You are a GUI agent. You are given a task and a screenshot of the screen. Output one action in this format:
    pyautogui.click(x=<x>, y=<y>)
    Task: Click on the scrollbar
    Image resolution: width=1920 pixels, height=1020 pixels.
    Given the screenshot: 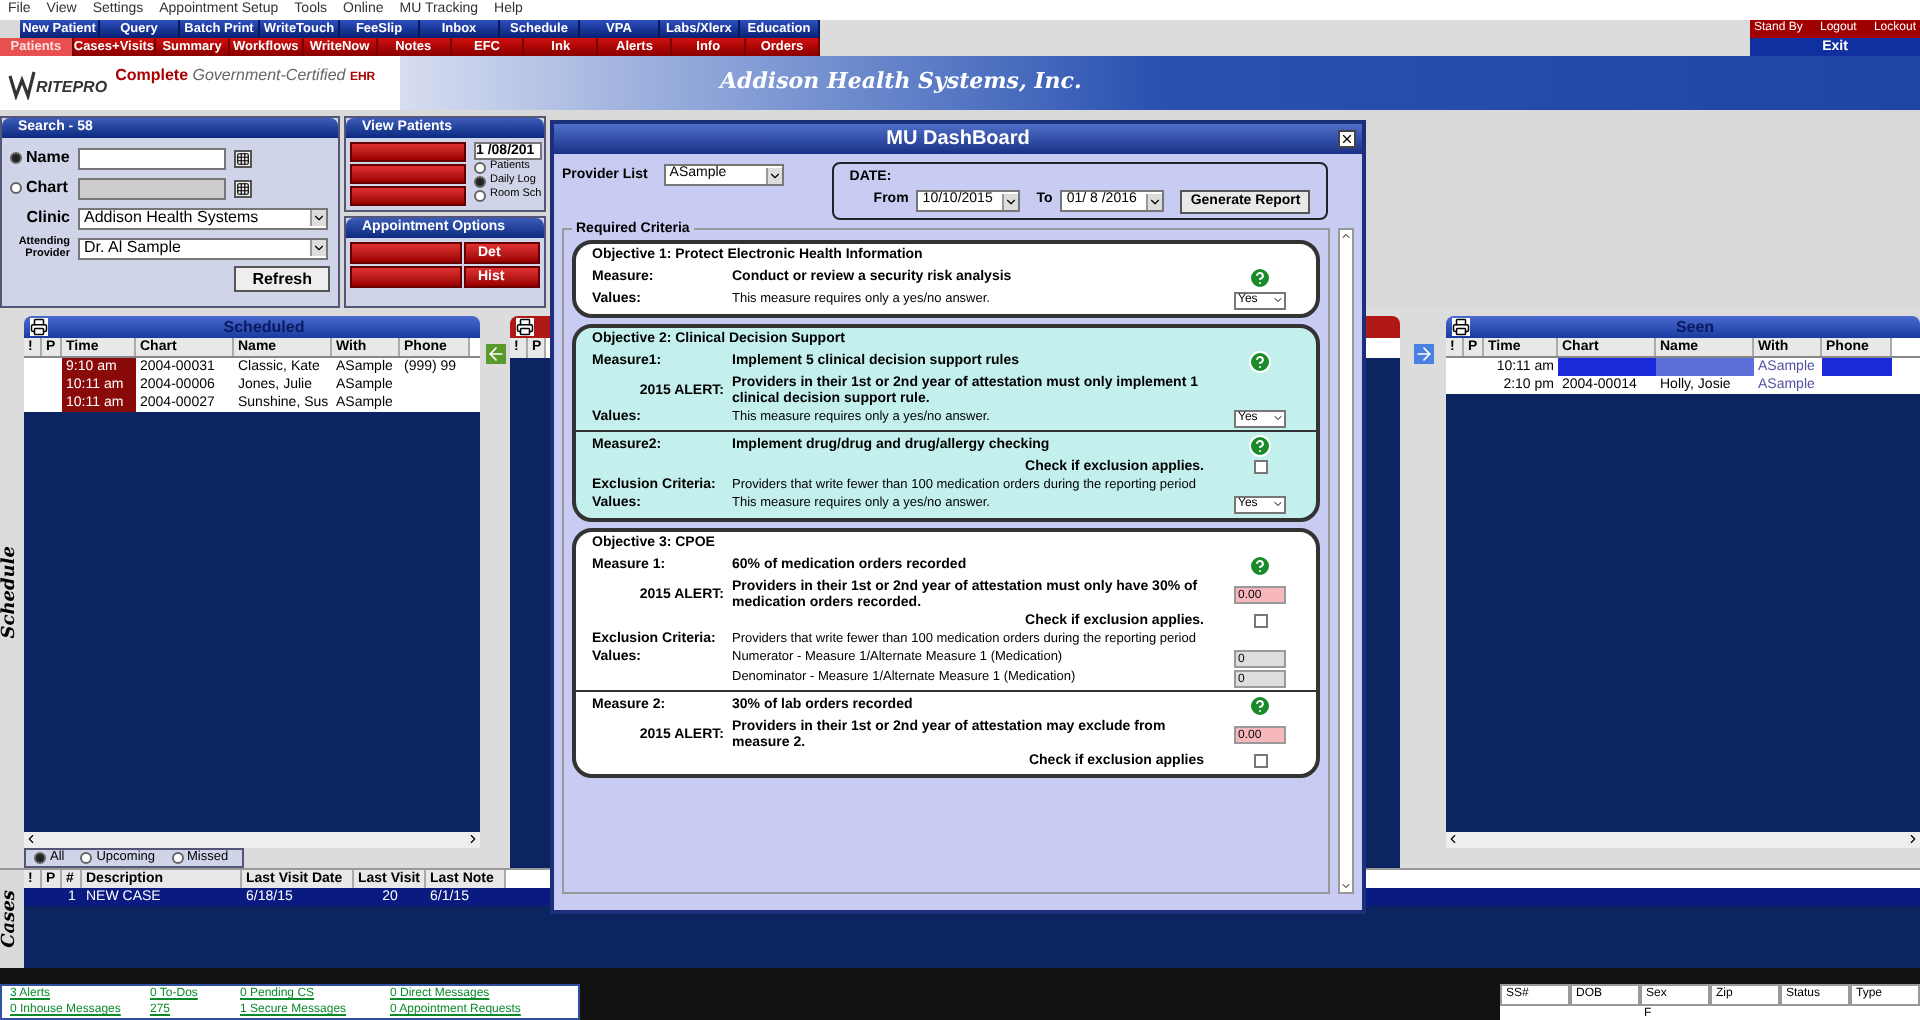 What is the action you would take?
    pyautogui.click(x=1346, y=560)
    